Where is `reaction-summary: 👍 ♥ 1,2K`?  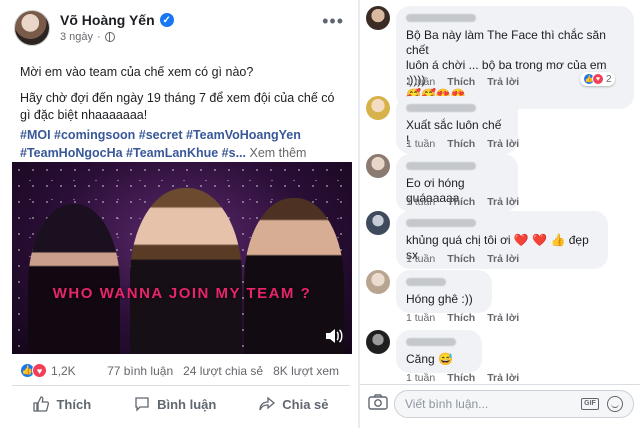
reaction-summary: 👍 ♥ 1,2K is located at coordinates (48, 370).